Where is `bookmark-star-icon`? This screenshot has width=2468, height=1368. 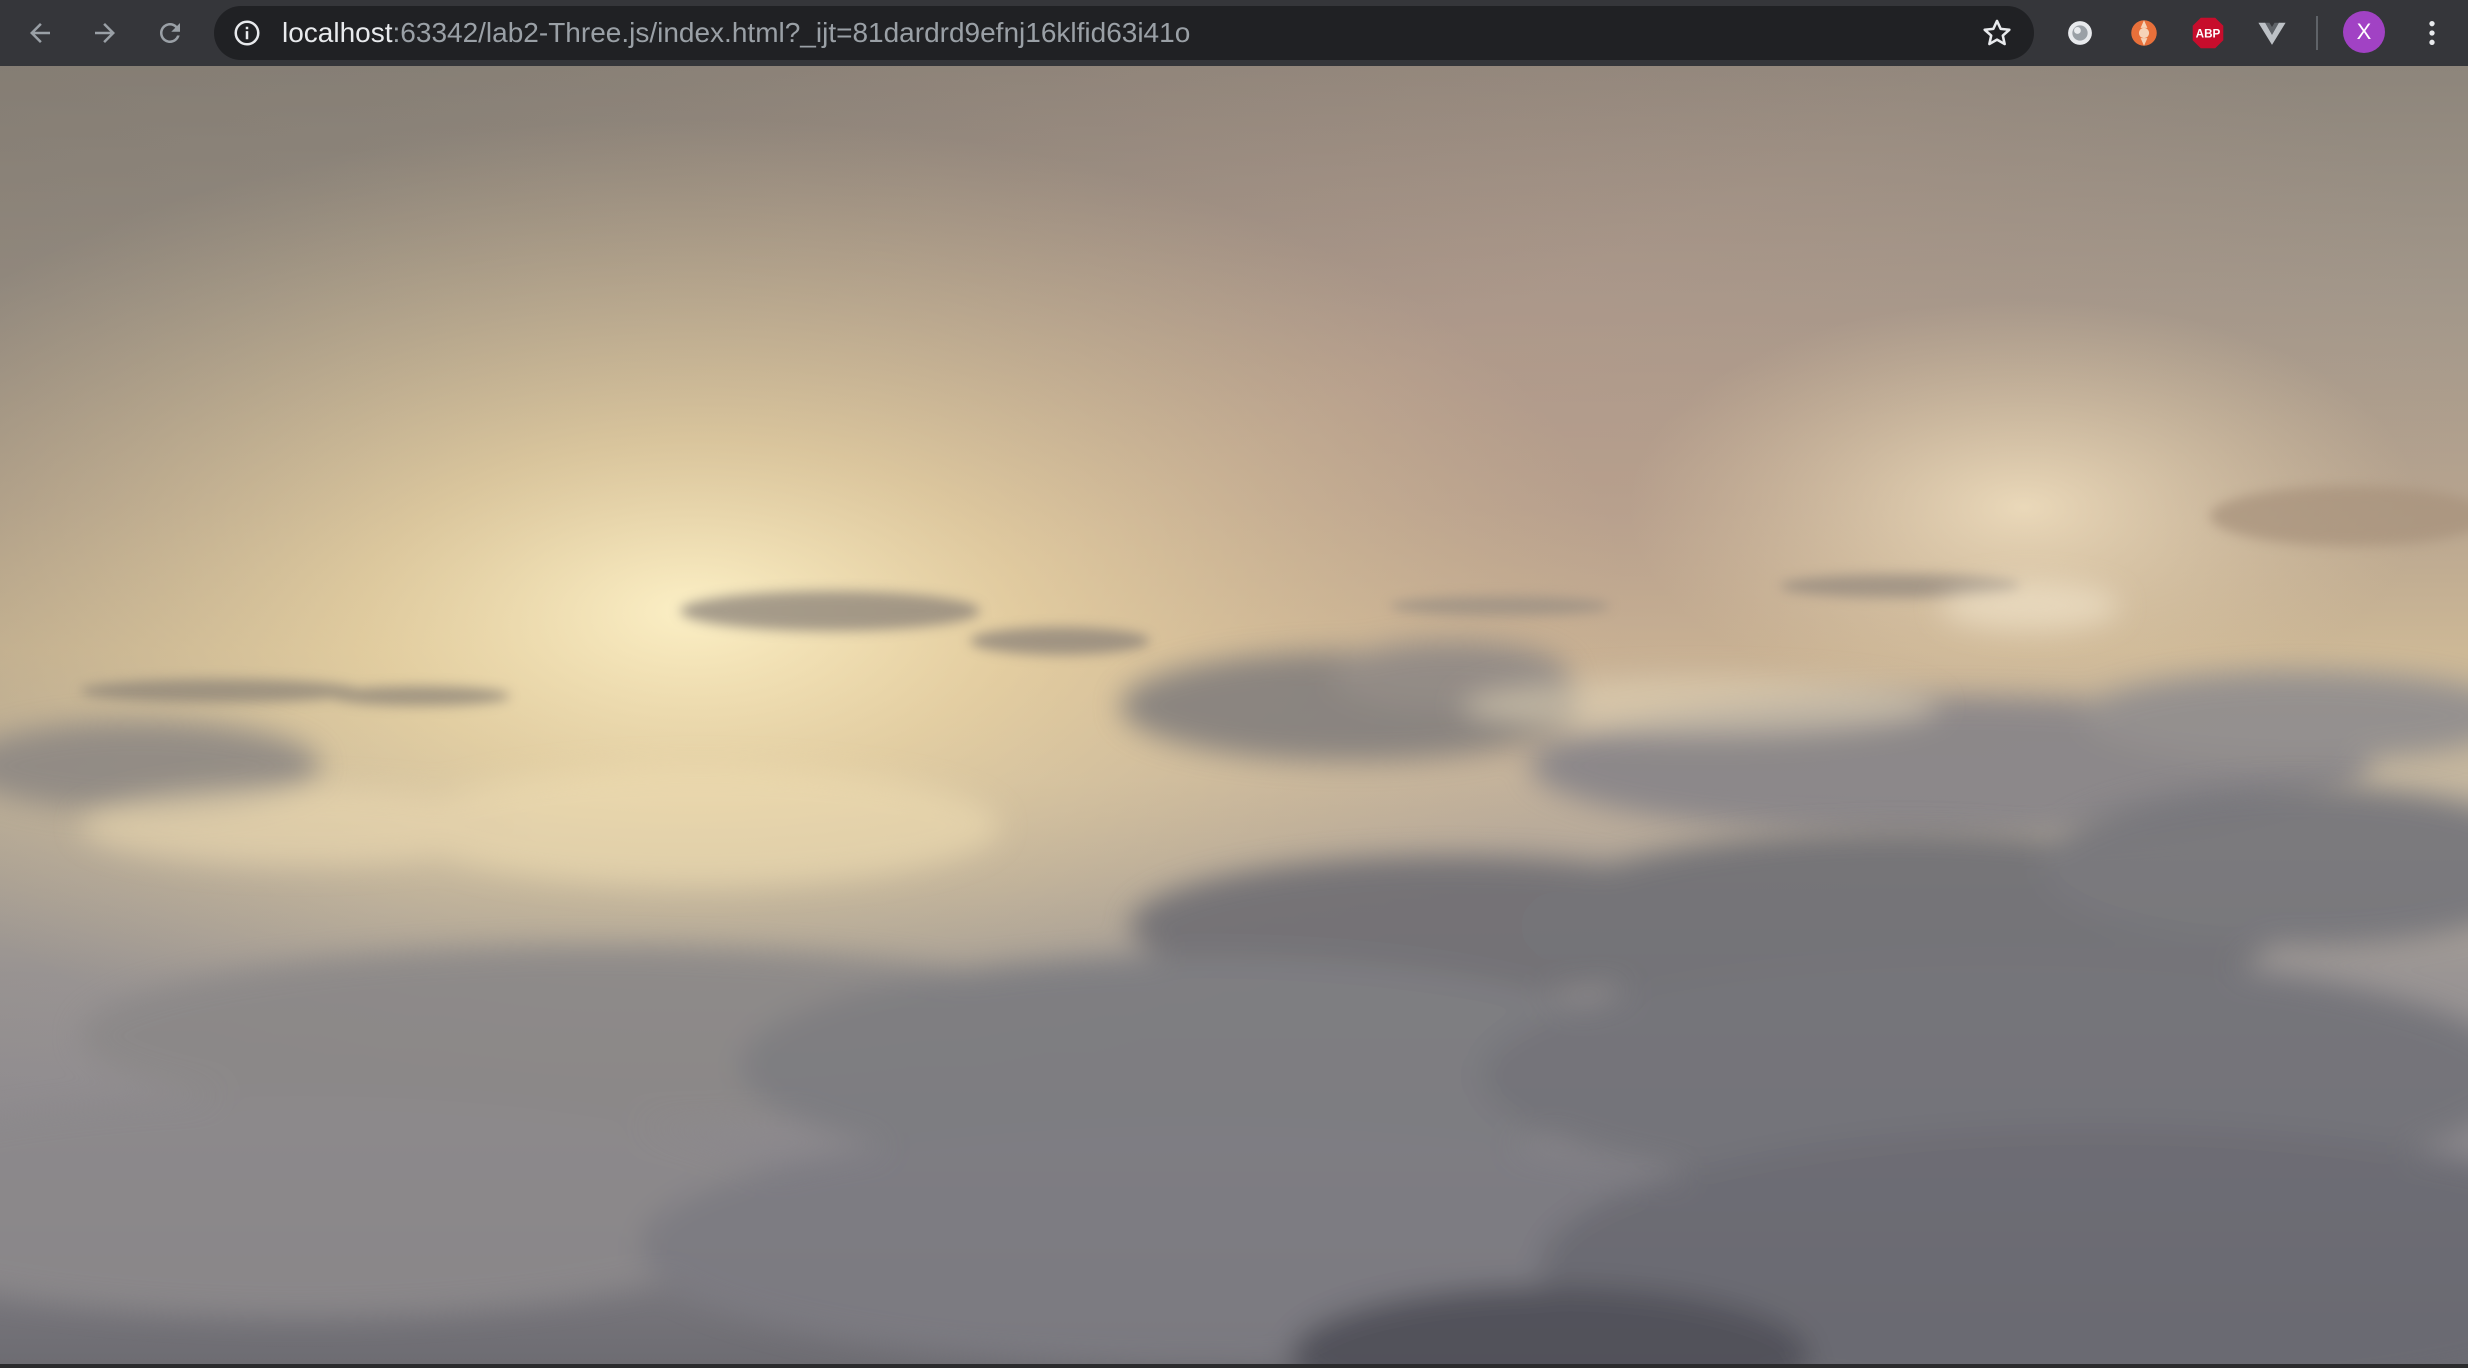 bookmark-star-icon is located at coordinates (1997, 33).